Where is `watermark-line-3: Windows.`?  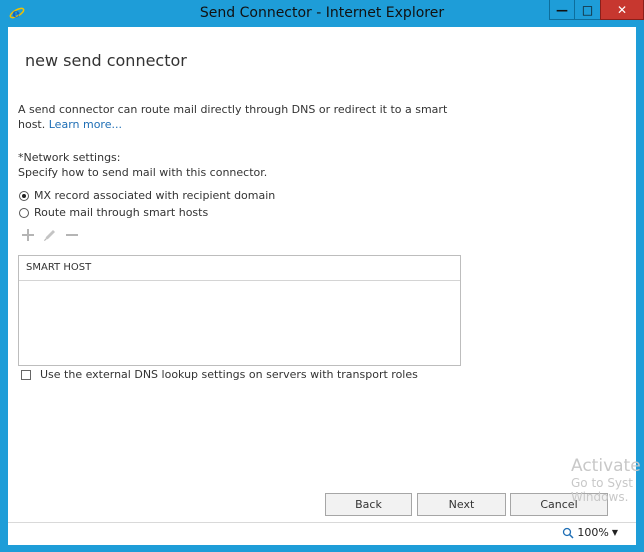
watermark-line-3: Windows. is located at coordinates (600, 497).